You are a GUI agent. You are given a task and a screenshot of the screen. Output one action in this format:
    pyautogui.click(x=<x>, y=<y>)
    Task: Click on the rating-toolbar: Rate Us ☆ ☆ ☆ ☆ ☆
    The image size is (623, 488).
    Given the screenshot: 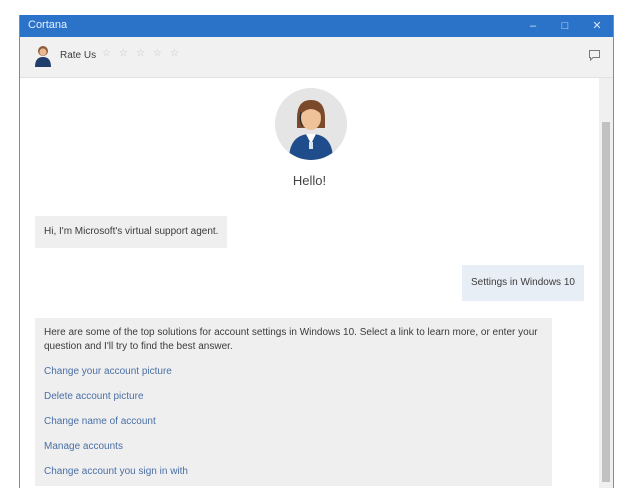 What is the action you would take?
    pyautogui.click(x=316, y=57)
    